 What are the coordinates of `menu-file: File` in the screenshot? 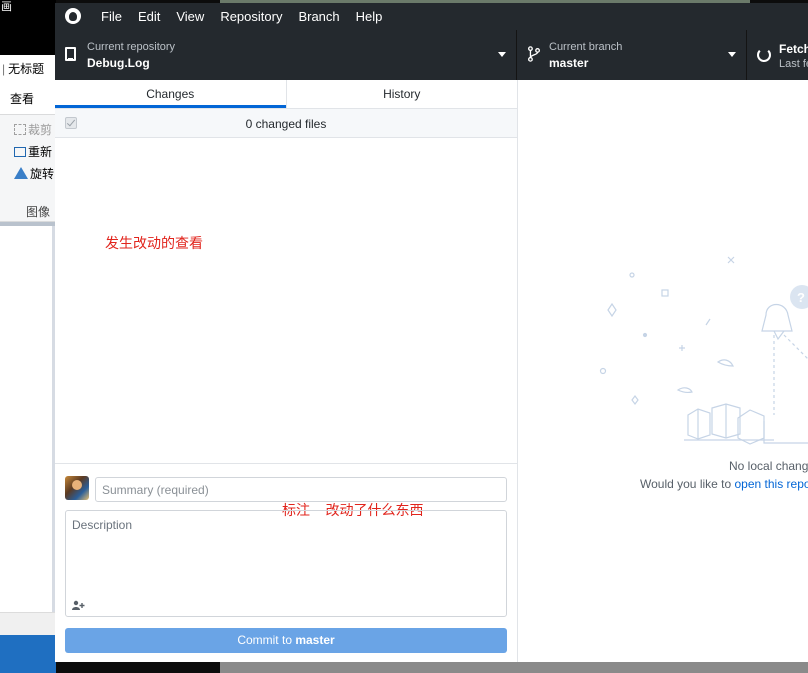 It's located at (111, 16).